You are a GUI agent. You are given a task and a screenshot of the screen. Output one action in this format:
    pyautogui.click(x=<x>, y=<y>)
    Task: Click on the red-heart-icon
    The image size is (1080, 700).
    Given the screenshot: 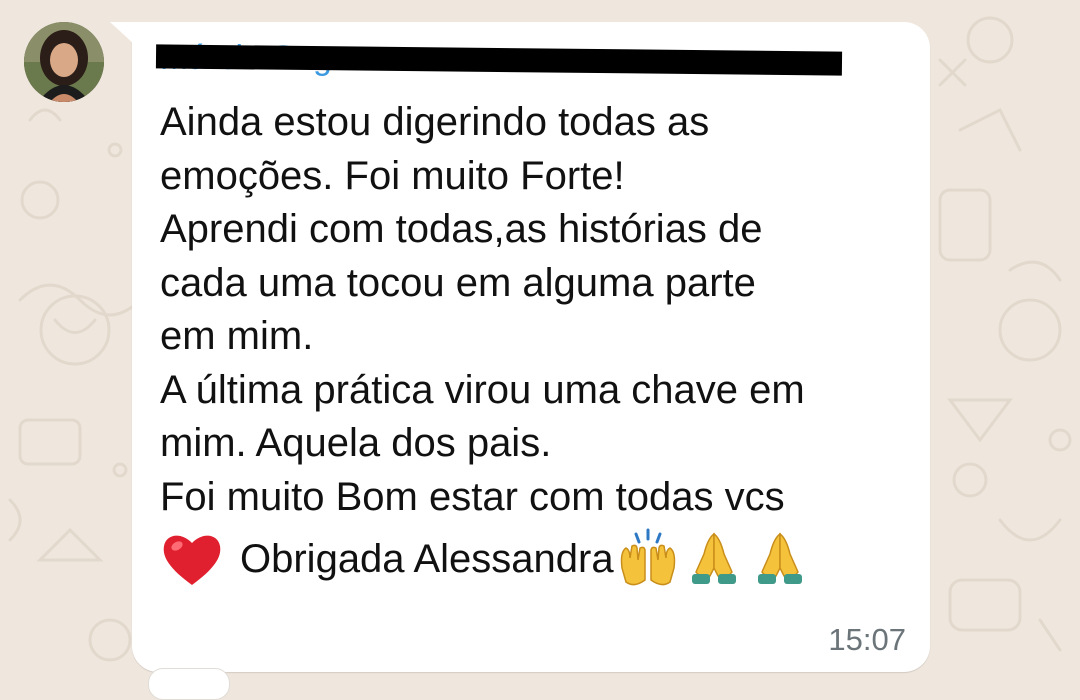 What is the action you would take?
    pyautogui.click(x=192, y=560)
    